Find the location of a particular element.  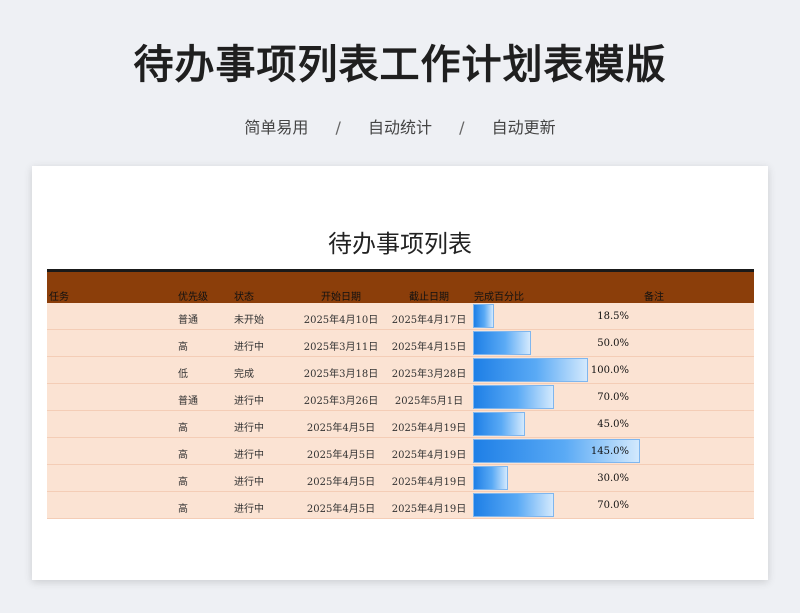

page-title: 待办事项列表工作计划表模版 is located at coordinates (400, 65).